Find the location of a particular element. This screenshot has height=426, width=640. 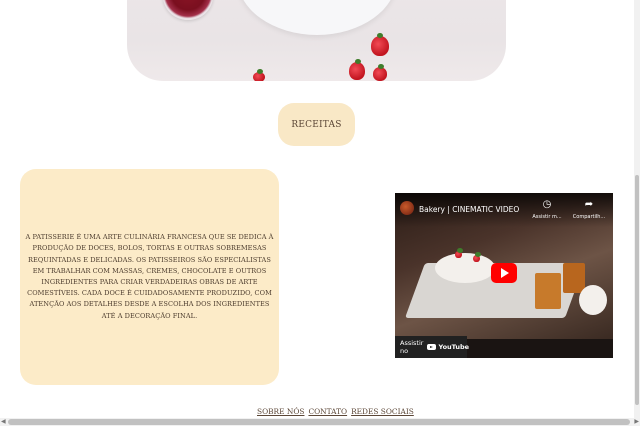

vertical-scrollbar-thumb is located at coordinates (637, 290).